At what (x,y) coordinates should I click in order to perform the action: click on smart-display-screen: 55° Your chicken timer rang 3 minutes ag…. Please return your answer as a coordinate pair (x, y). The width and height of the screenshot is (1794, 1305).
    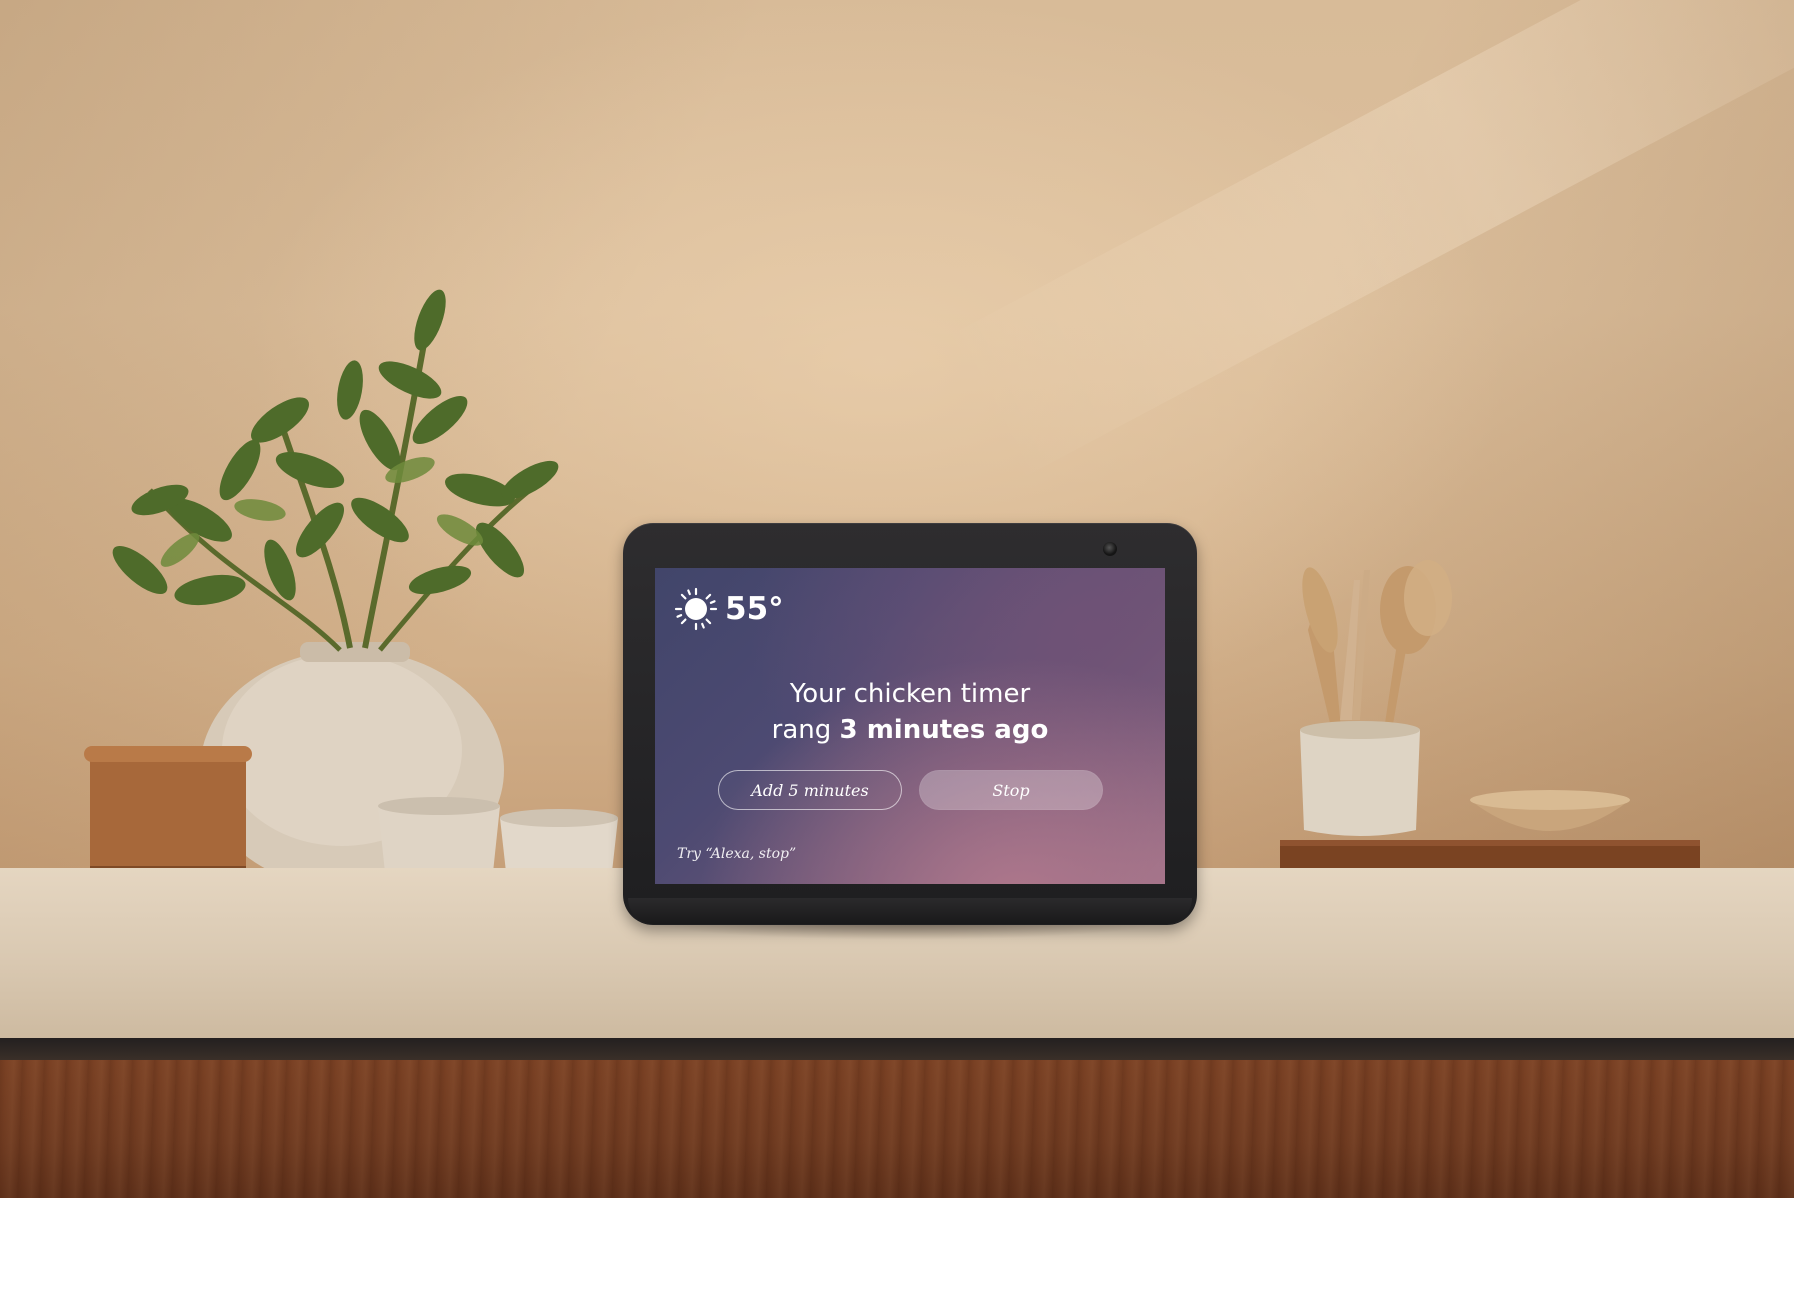
    Looking at the image, I should click on (910, 726).